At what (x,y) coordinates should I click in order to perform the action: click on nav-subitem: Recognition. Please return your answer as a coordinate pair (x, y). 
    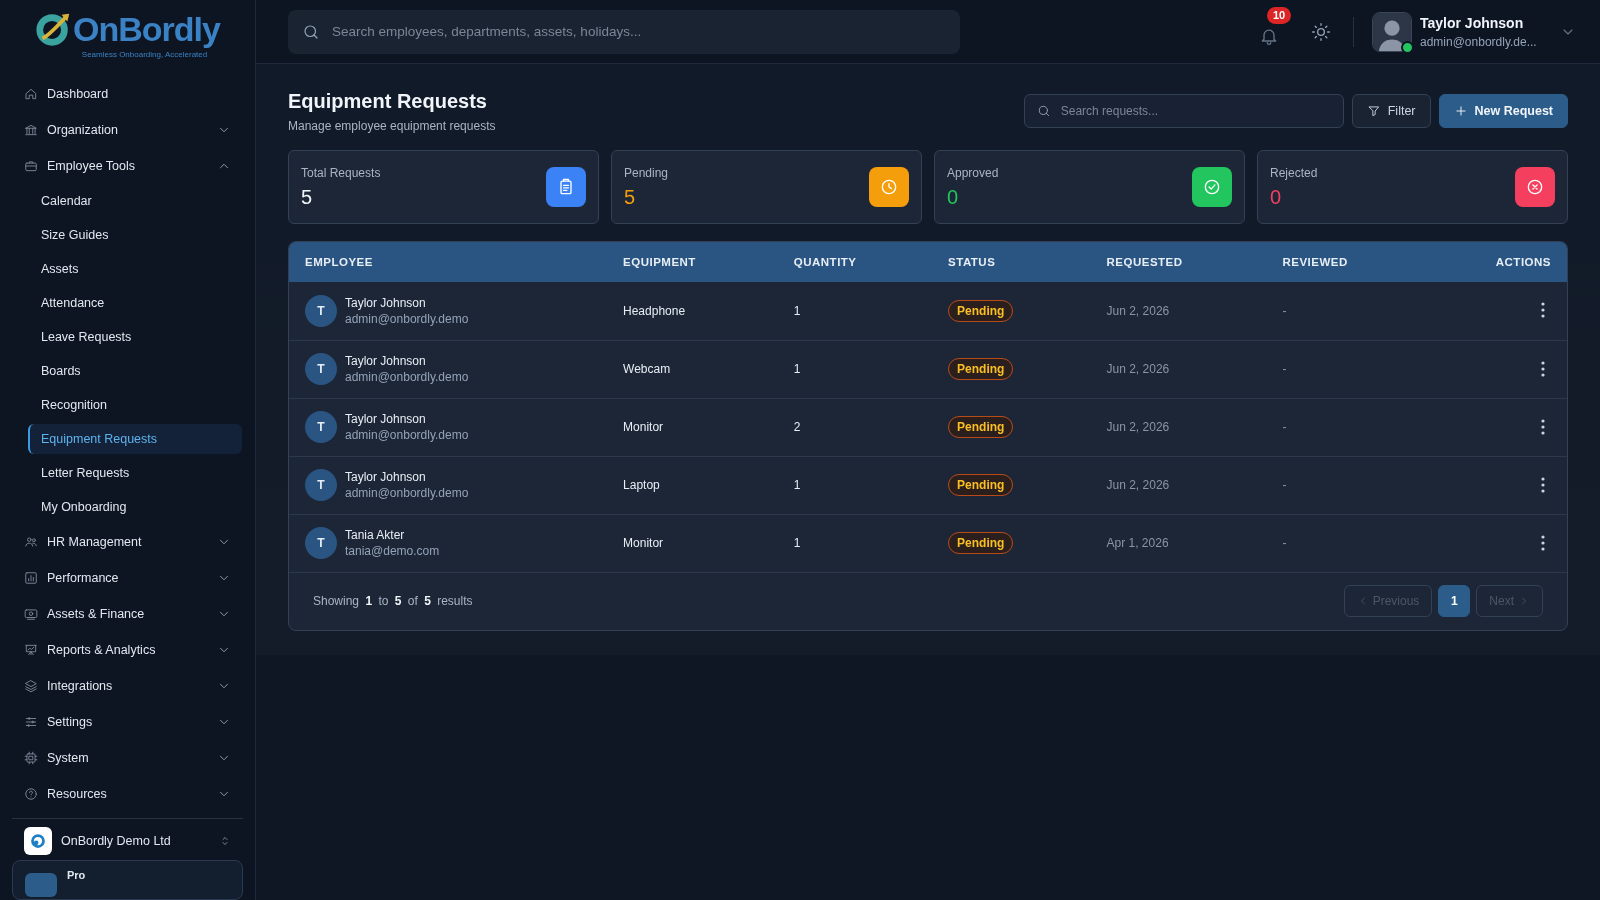
    Looking at the image, I should click on (135, 405).